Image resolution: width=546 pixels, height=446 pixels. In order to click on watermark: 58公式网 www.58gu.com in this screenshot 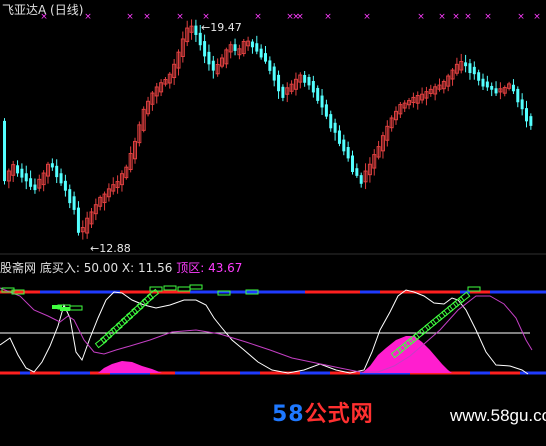, I will do `click(409, 412)`.